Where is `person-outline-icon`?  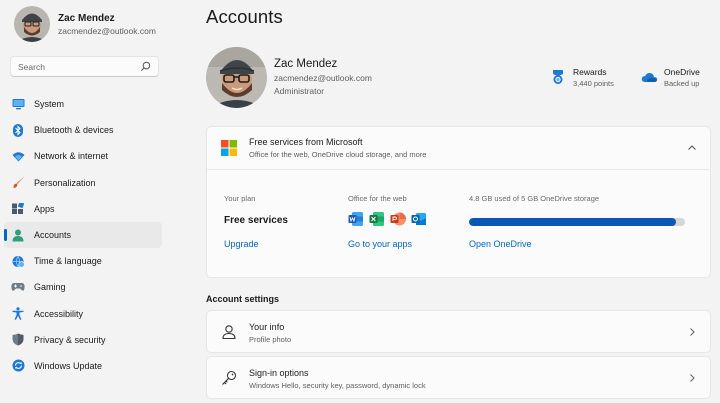 person-outline-icon is located at coordinates (229, 332).